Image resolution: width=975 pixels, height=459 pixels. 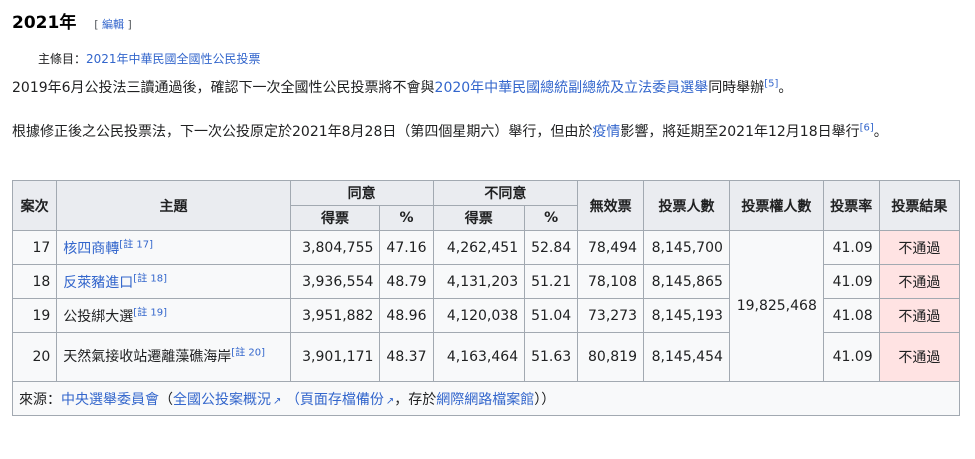 What do you see at coordinates (415, 399) in the screenshot?
I see `source-mid: ，存於` at bounding box center [415, 399].